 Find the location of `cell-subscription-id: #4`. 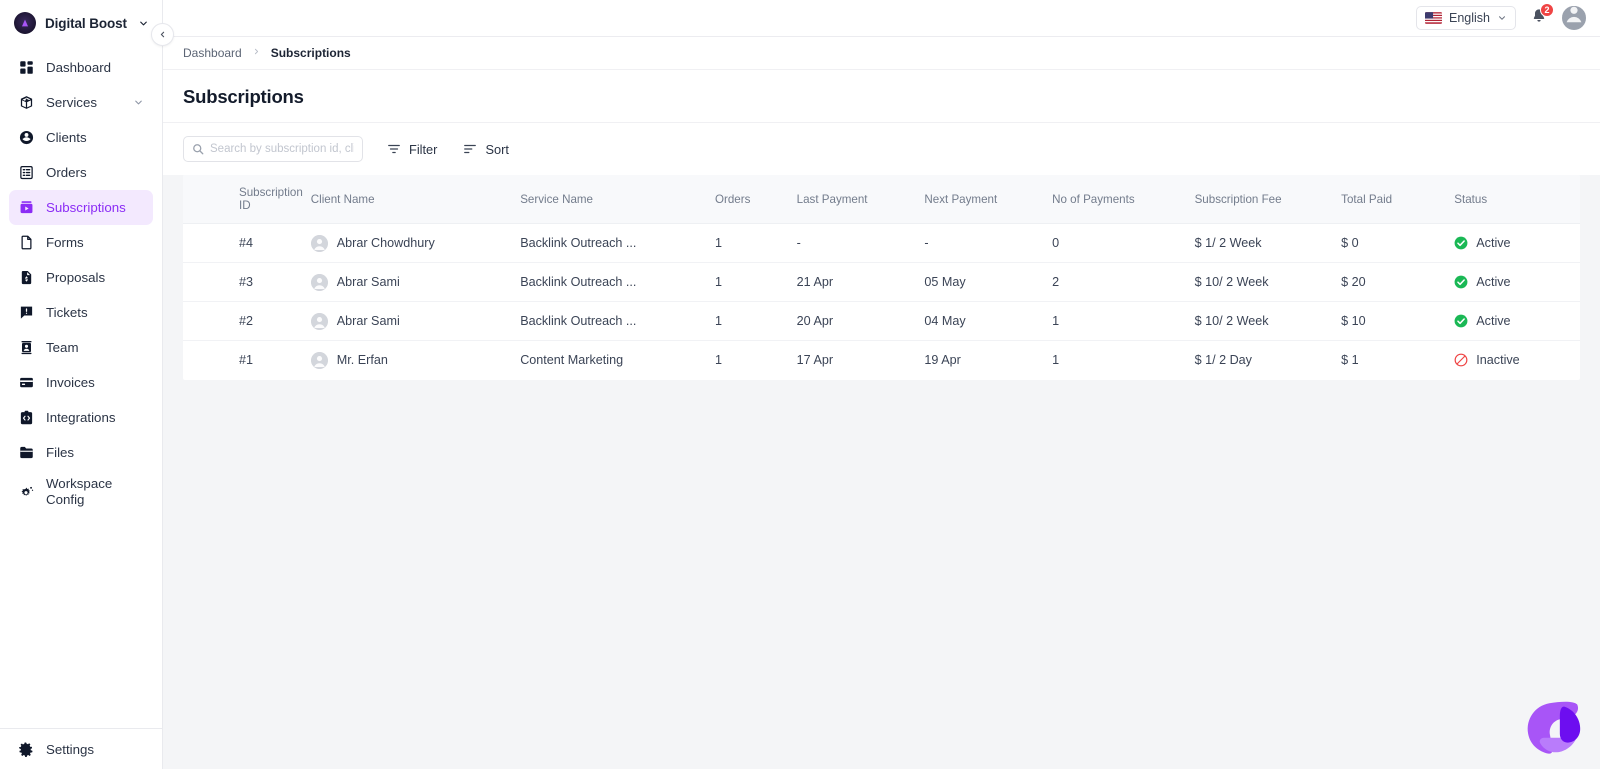

cell-subscription-id: #4 is located at coordinates (247, 243).